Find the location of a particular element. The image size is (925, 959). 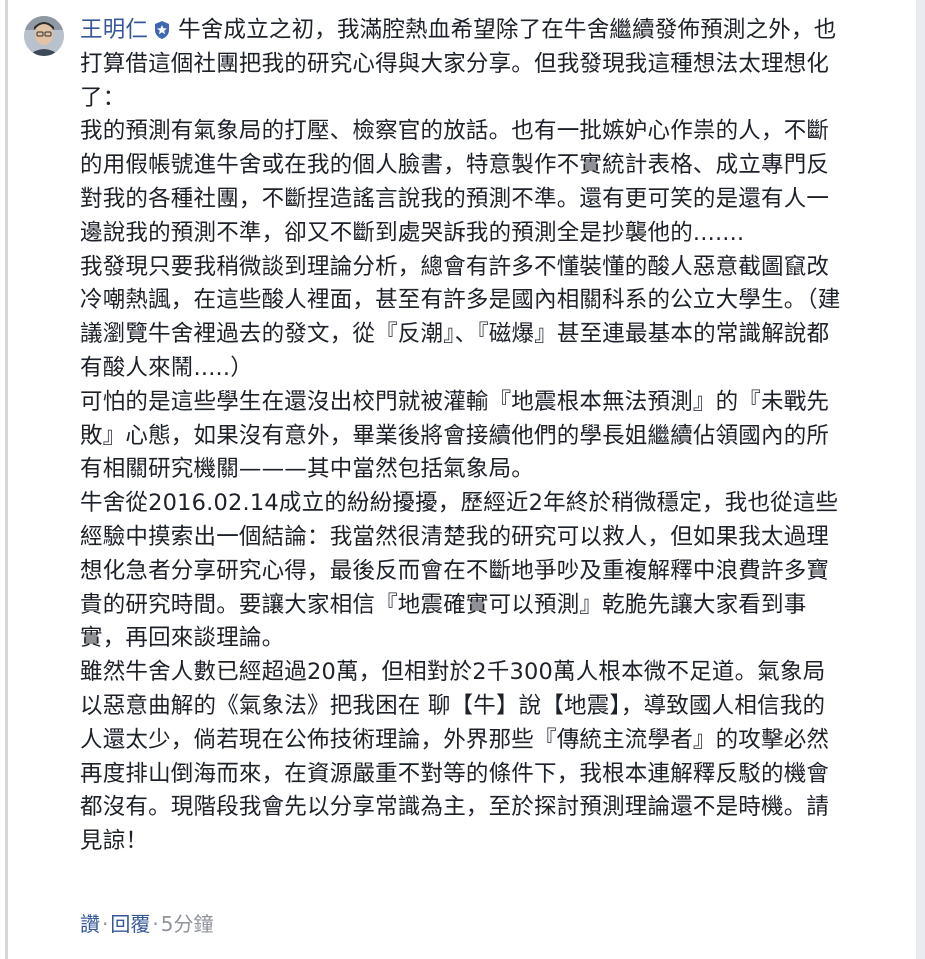

avatar-photo is located at coordinates (44, 36).